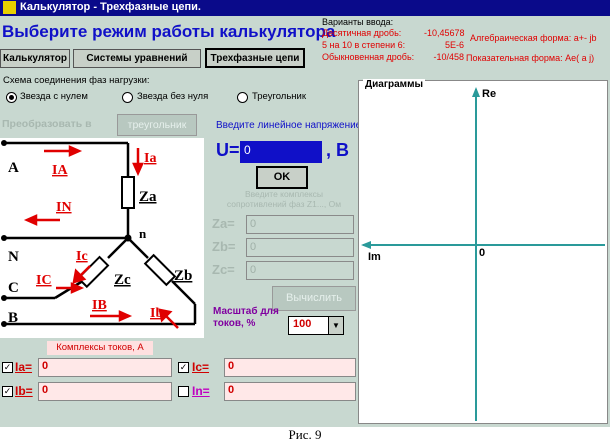 The image size is (610, 444). I want to click on current-label: IB, so click(99, 305).